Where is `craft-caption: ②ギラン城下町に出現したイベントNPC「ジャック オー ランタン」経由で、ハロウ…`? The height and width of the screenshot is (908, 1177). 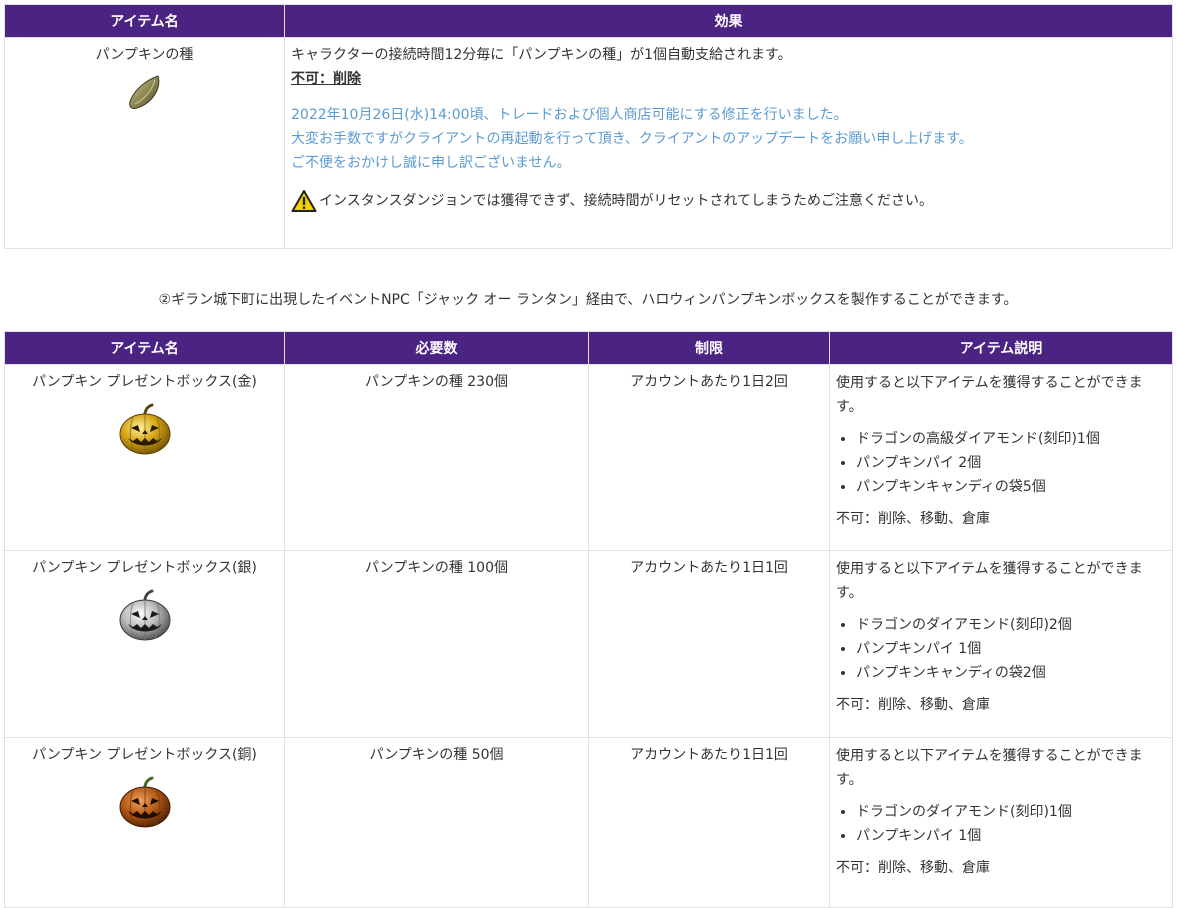 craft-caption: ②ギラン城下町に出現したイベントNPC「ジャック オー ランタン」経由で、ハロウ… is located at coordinates (588, 300).